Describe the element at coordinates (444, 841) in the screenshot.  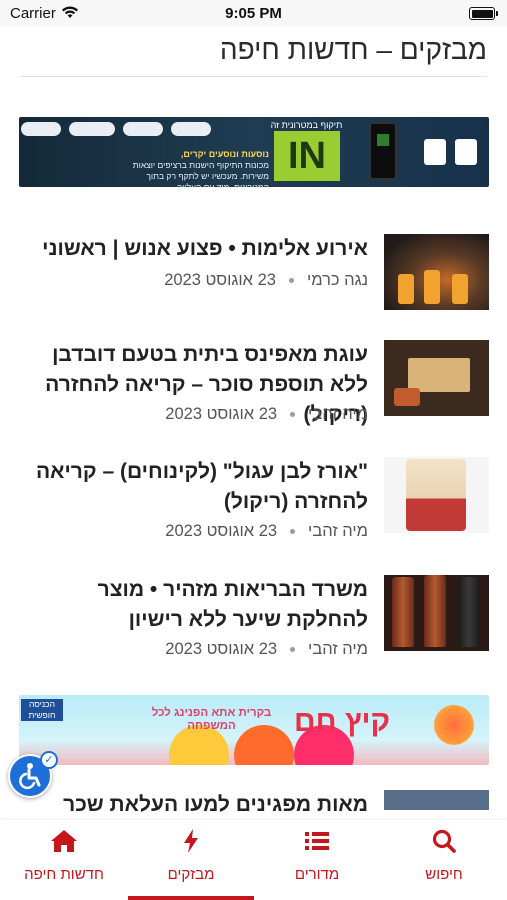
I see `search-icon` at that location.